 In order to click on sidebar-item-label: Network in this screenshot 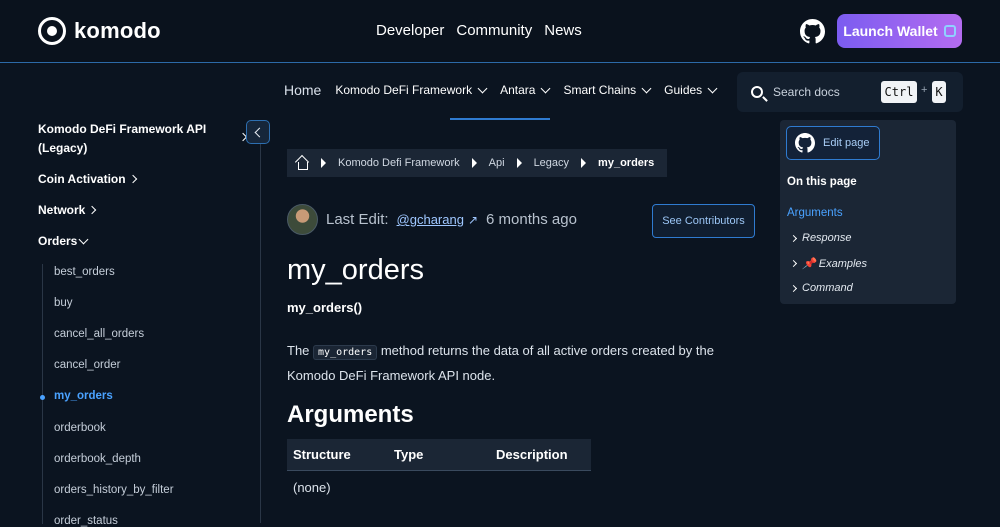, I will do `click(62, 210)`.